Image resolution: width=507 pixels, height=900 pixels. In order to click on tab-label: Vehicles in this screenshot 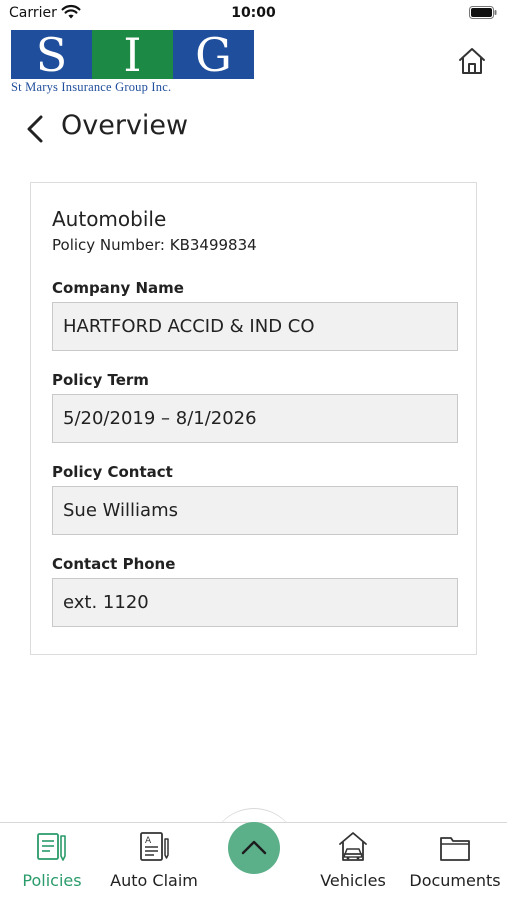, I will do `click(353, 880)`.